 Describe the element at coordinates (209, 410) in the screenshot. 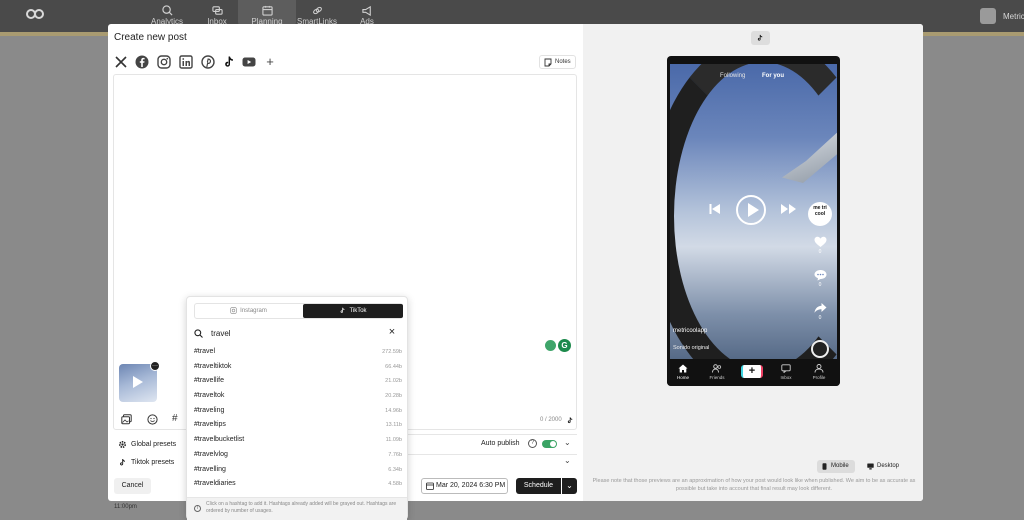

I see `hashtag-text: #traveling` at that location.